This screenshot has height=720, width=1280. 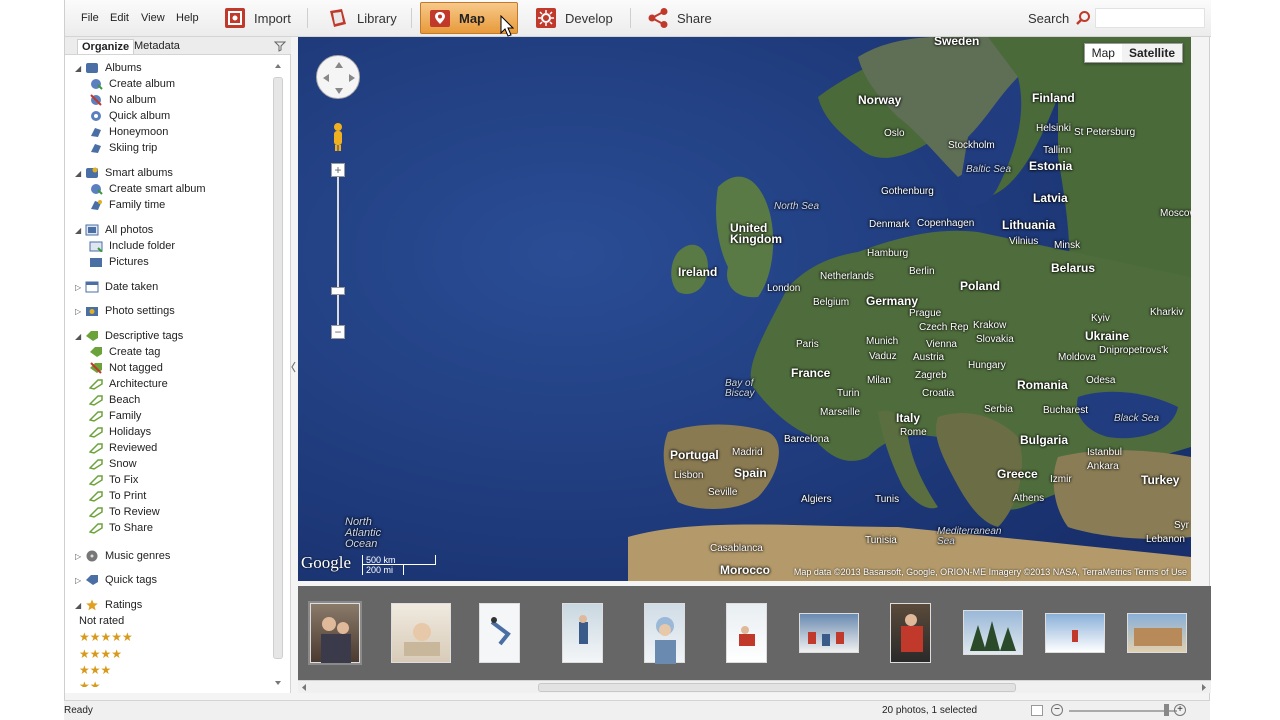 I want to click on tree-item-create-album: Create album, so click(x=132, y=84).